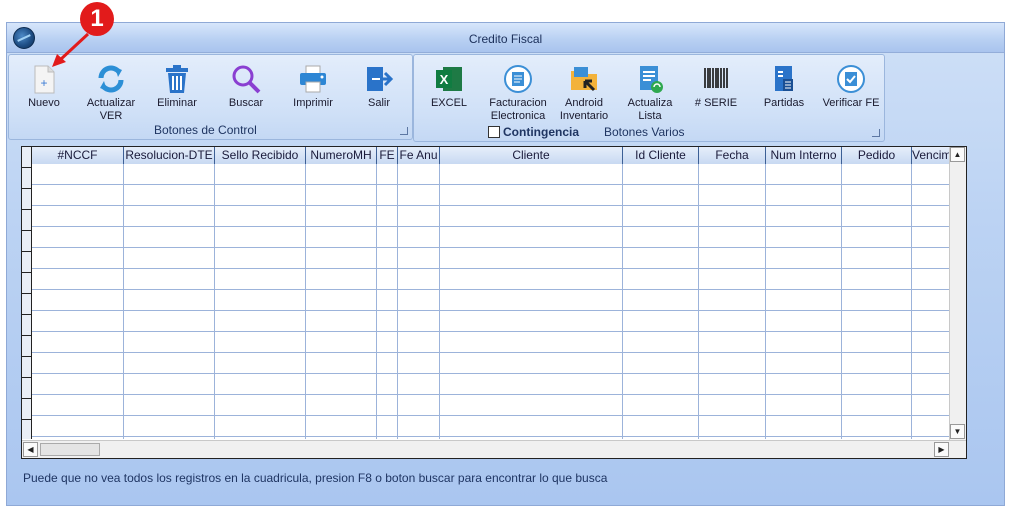  Describe the element at coordinates (341, 155) in the screenshot. I see `column-header: NumeroMH` at that location.